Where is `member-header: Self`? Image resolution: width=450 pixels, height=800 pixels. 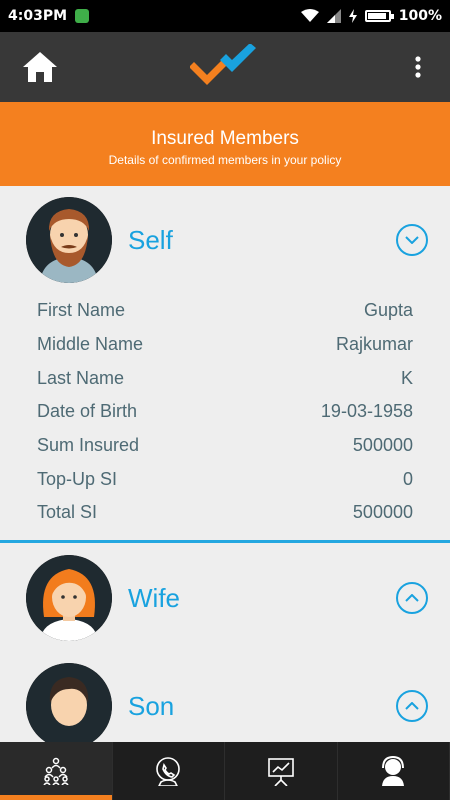
member-header: Self is located at coordinates (225, 240).